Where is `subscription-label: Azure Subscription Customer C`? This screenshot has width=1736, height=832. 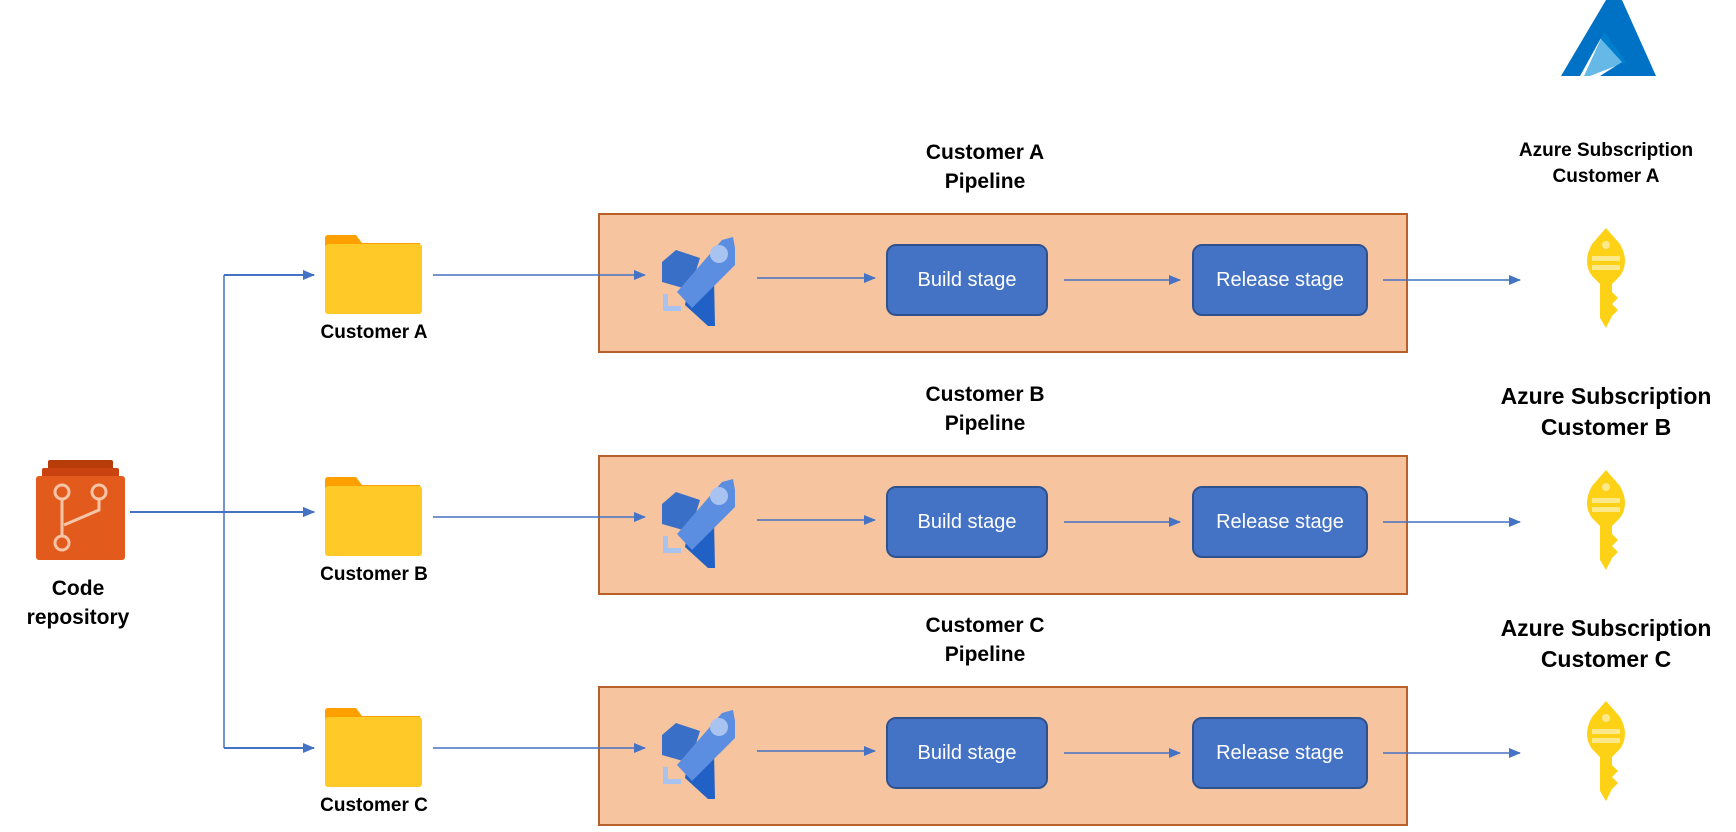 subscription-label: Azure Subscription Customer C is located at coordinates (1606, 644).